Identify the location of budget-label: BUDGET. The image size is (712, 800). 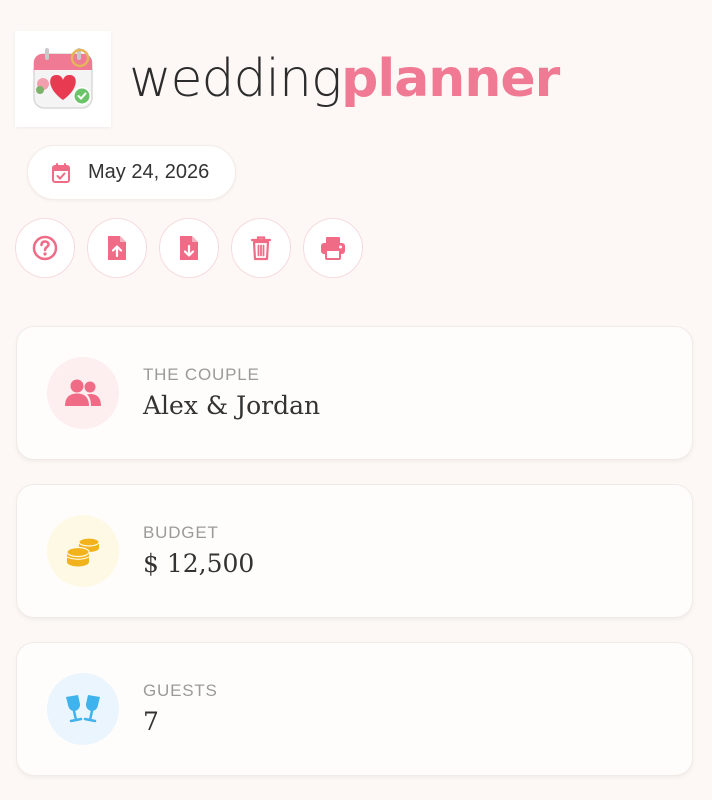
(181, 532).